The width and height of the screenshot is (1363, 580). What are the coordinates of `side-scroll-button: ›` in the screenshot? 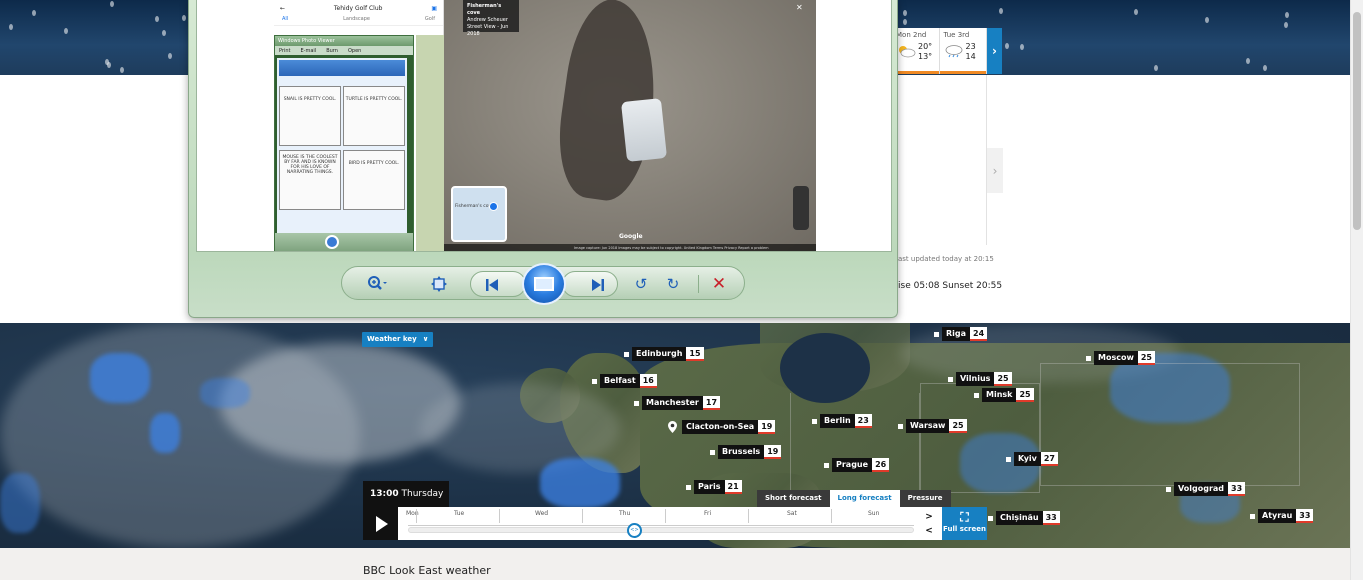 It's located at (995, 170).